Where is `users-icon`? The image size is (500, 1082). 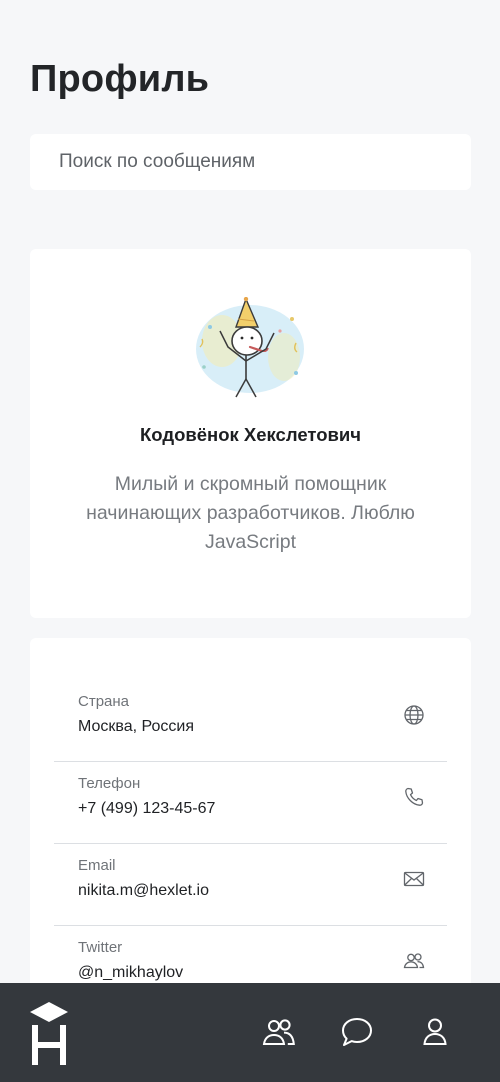 users-icon is located at coordinates (414, 961).